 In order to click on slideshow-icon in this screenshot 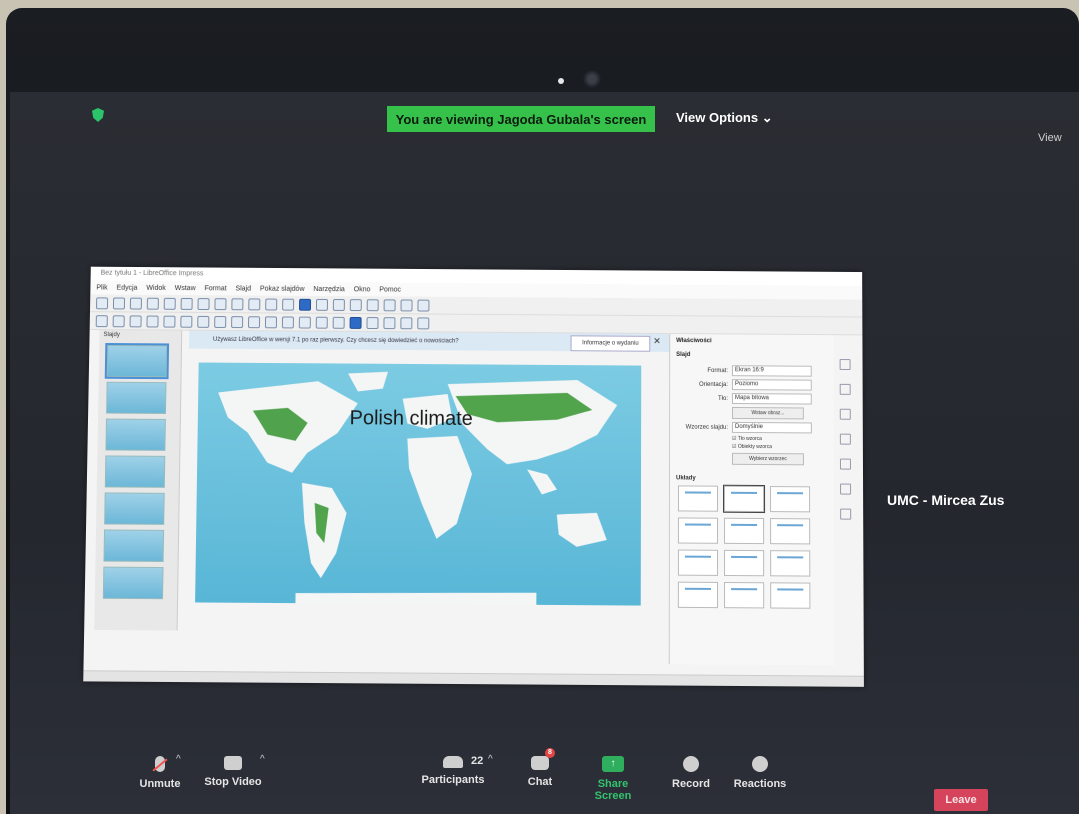, I will do `click(423, 305)`.